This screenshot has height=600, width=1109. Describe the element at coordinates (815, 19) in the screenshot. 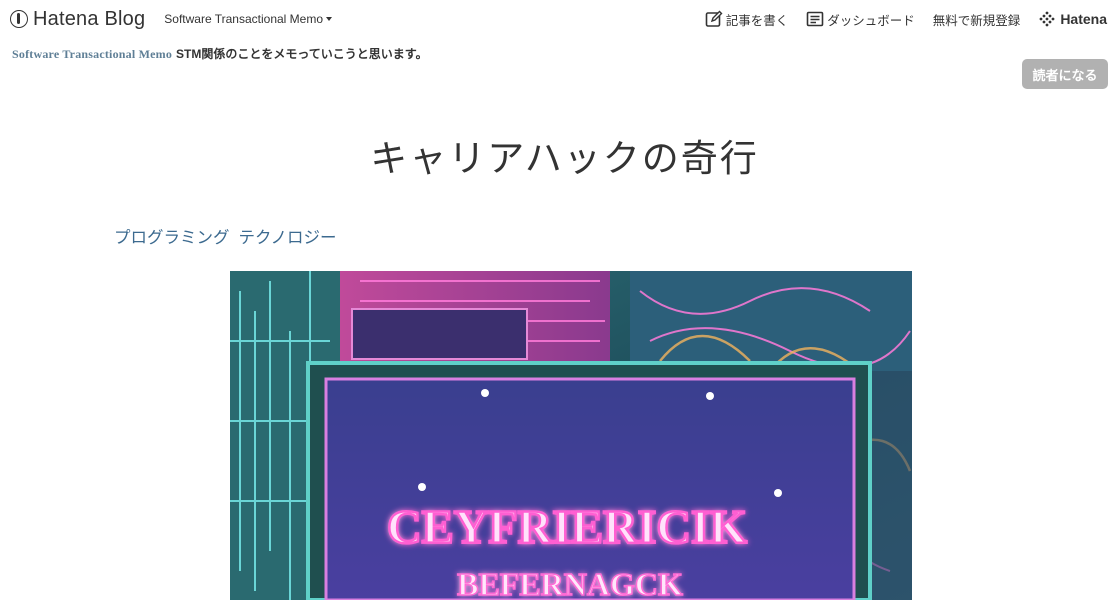

I see `dashboard-list-icon` at that location.